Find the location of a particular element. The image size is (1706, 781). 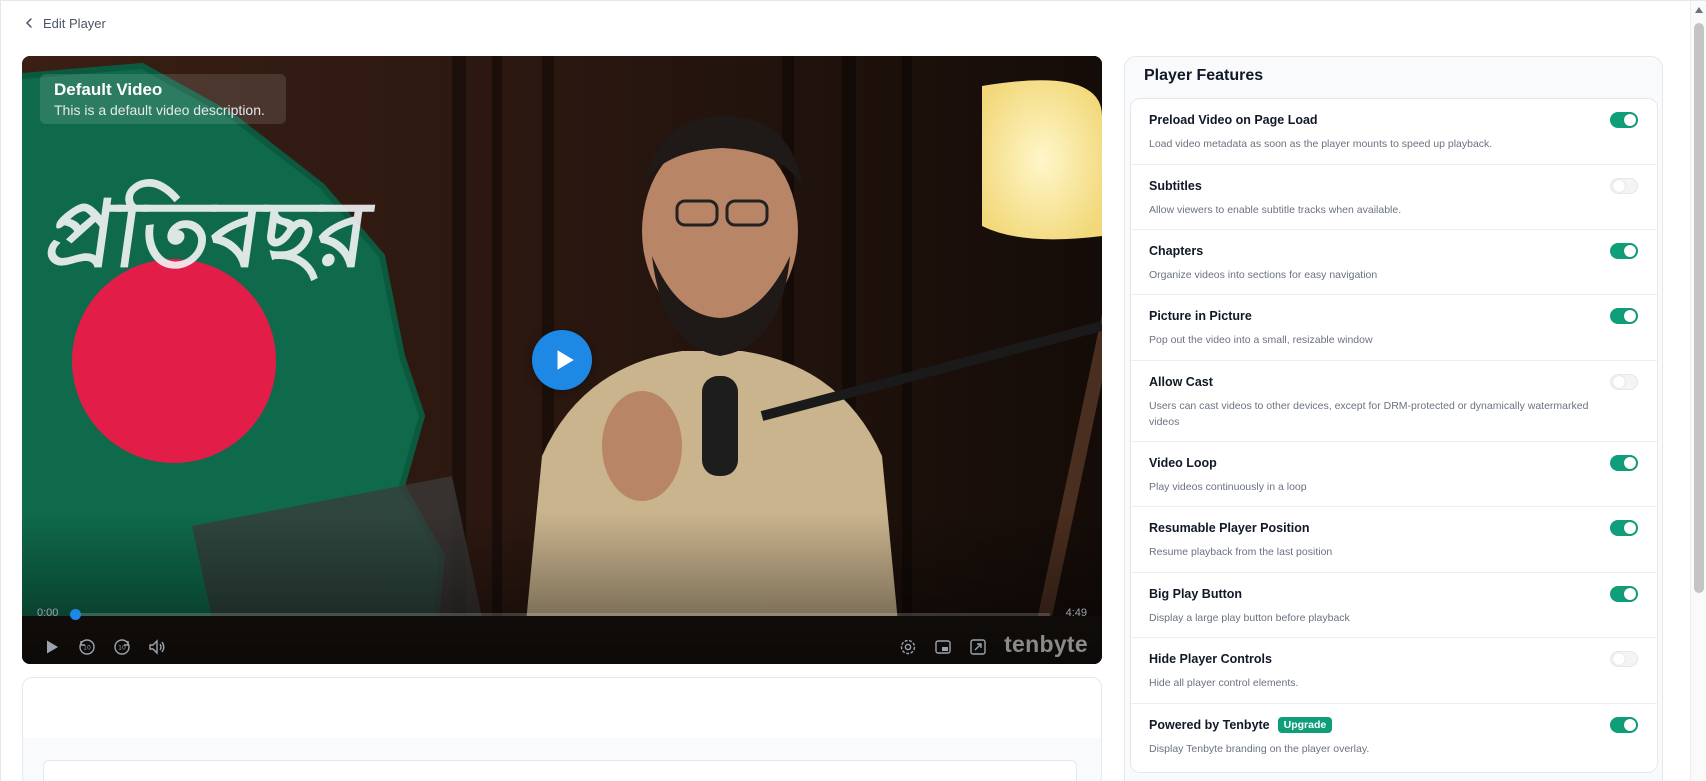

rewind-10-button: 10 is located at coordinates (87, 647).